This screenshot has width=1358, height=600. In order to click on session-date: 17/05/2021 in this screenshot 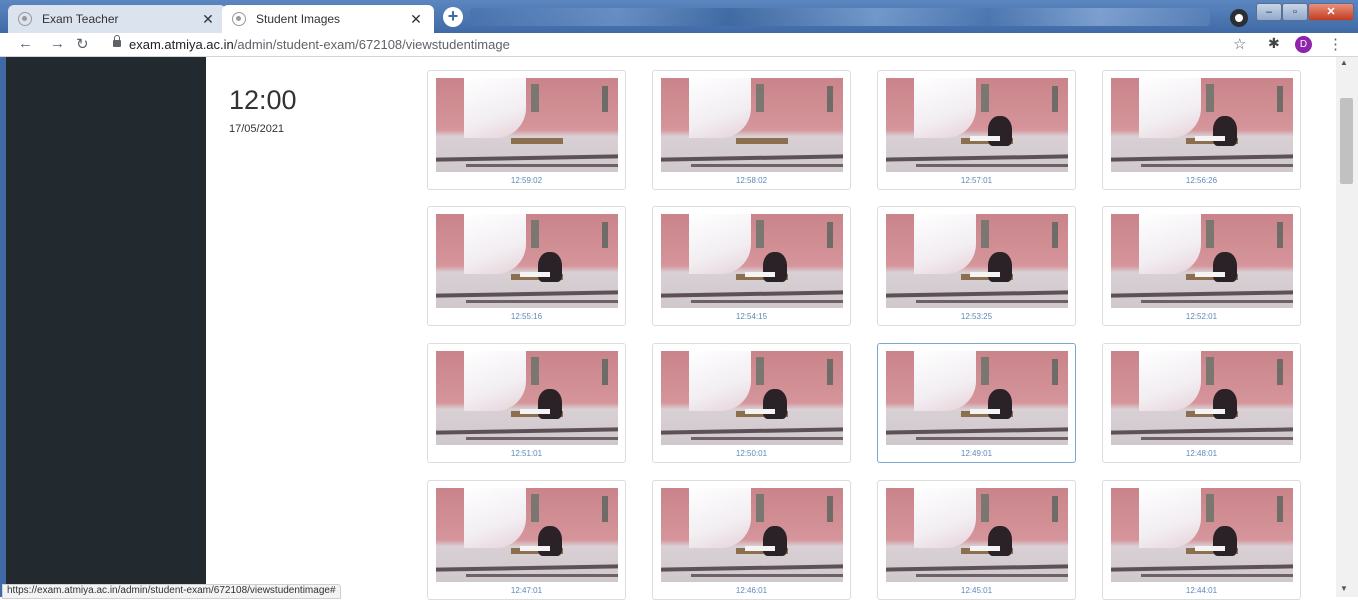, I will do `click(257, 129)`.